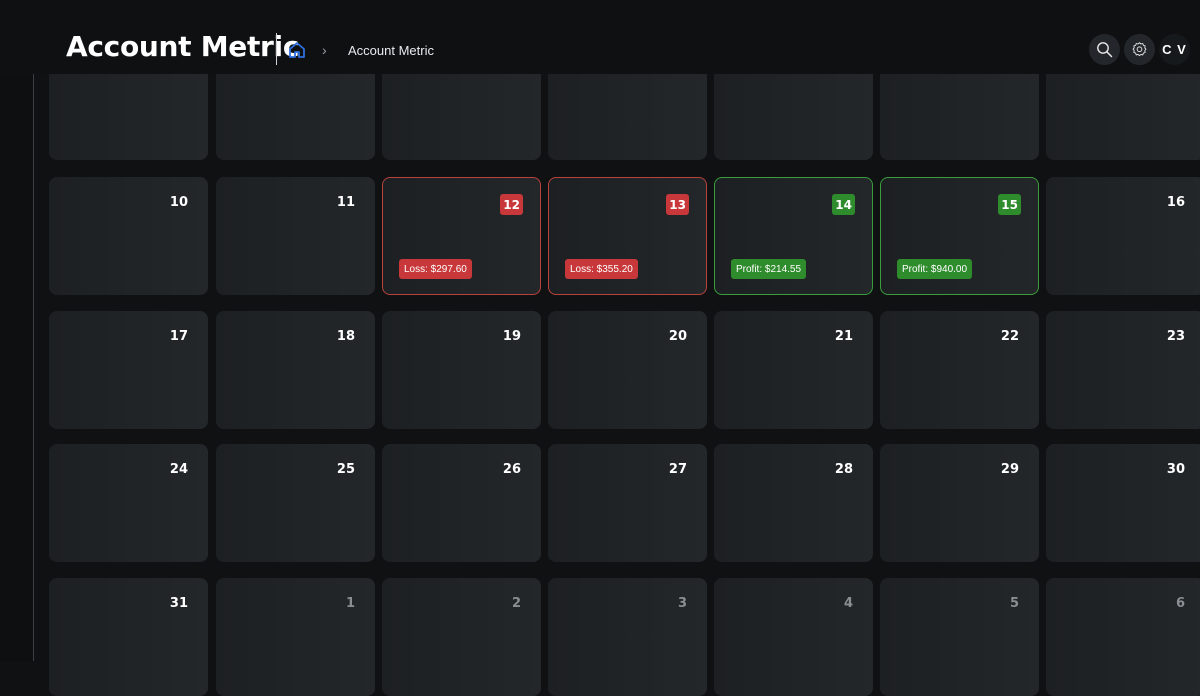  I want to click on calendar-day-cell: 11, so click(295, 236).